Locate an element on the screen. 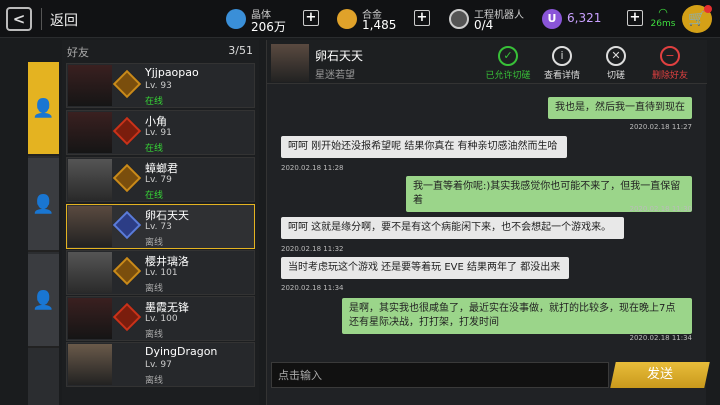 The image size is (720, 405). message-timestamp: 2020.02.18 11:30 is located at coordinates (660, 209).